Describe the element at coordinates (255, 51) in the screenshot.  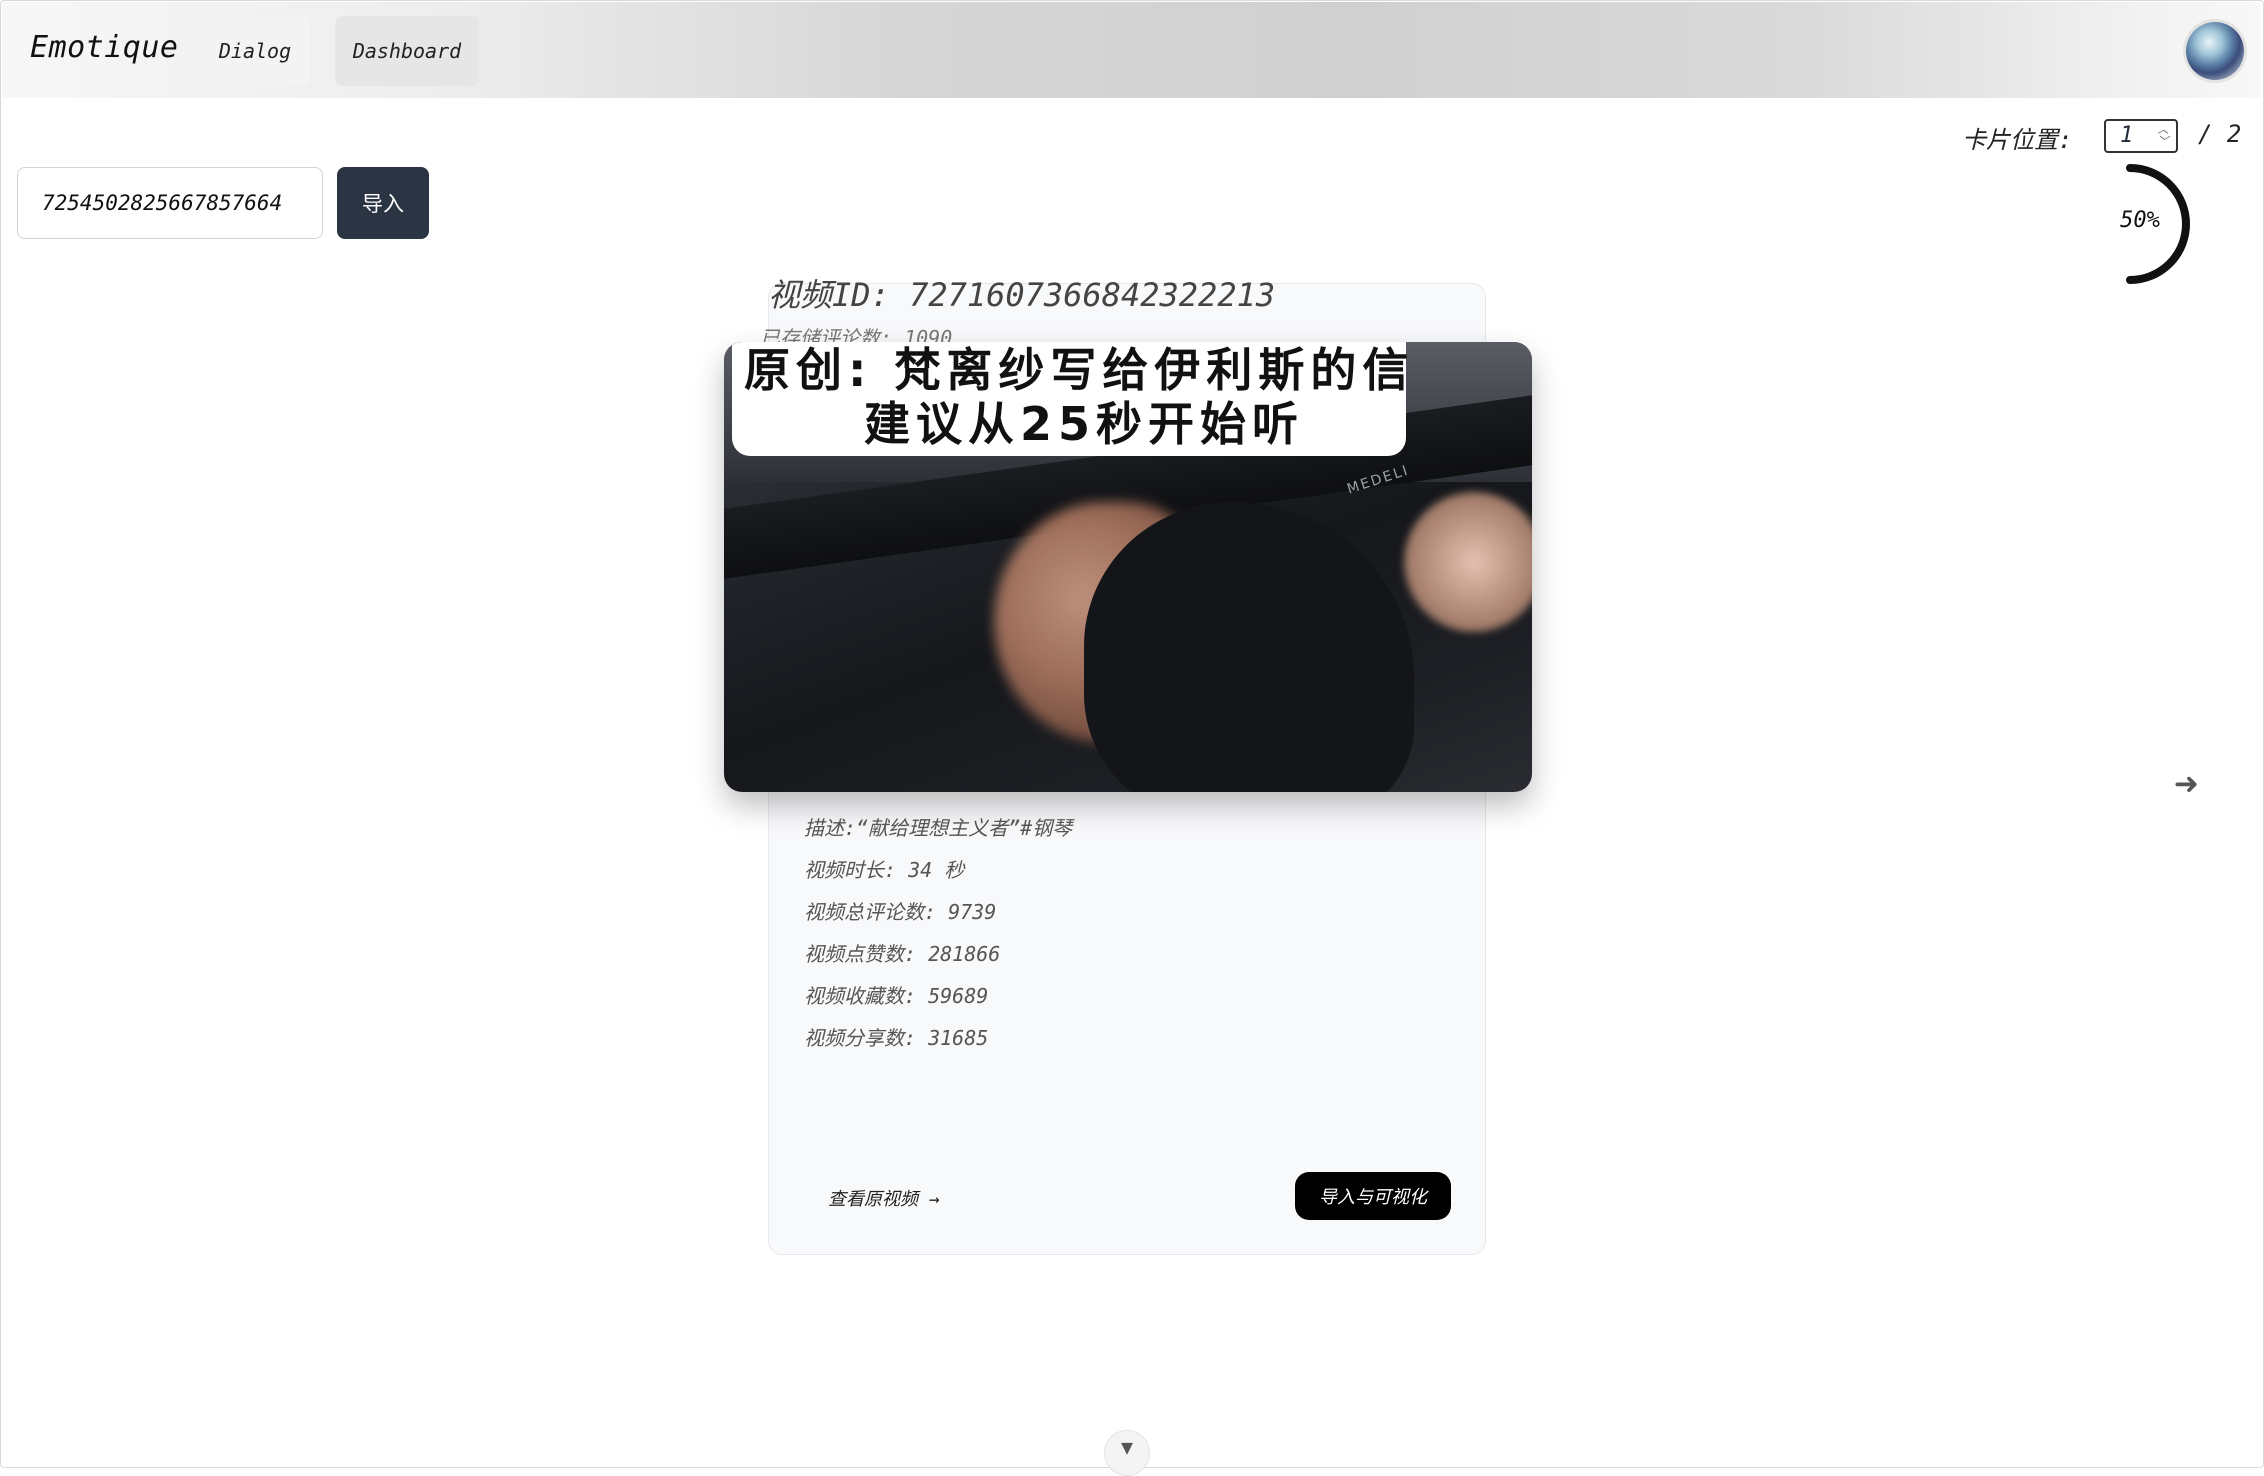
I see `nav-dialog: Dialog` at that location.